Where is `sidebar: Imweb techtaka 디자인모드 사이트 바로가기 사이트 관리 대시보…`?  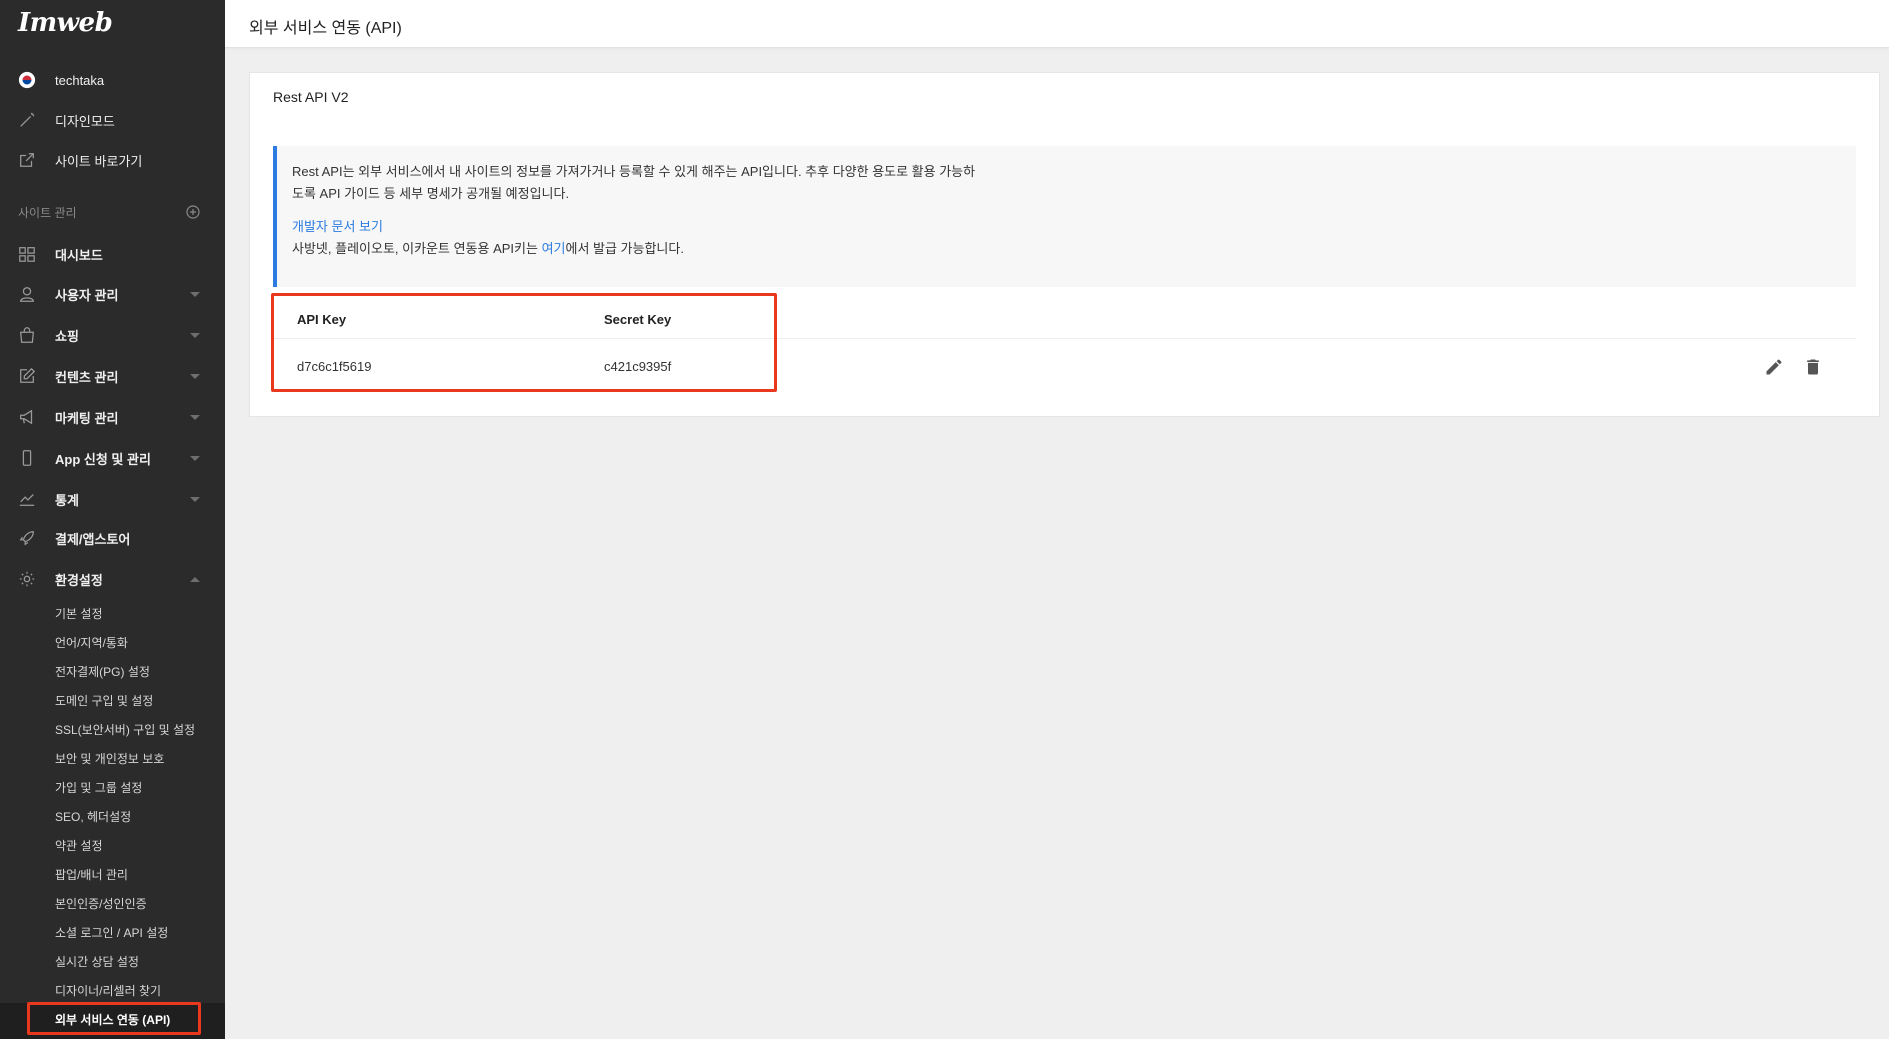 sidebar: Imweb techtaka 디자인모드 사이트 바로가기 사이트 관리 대시보… is located at coordinates (112, 519).